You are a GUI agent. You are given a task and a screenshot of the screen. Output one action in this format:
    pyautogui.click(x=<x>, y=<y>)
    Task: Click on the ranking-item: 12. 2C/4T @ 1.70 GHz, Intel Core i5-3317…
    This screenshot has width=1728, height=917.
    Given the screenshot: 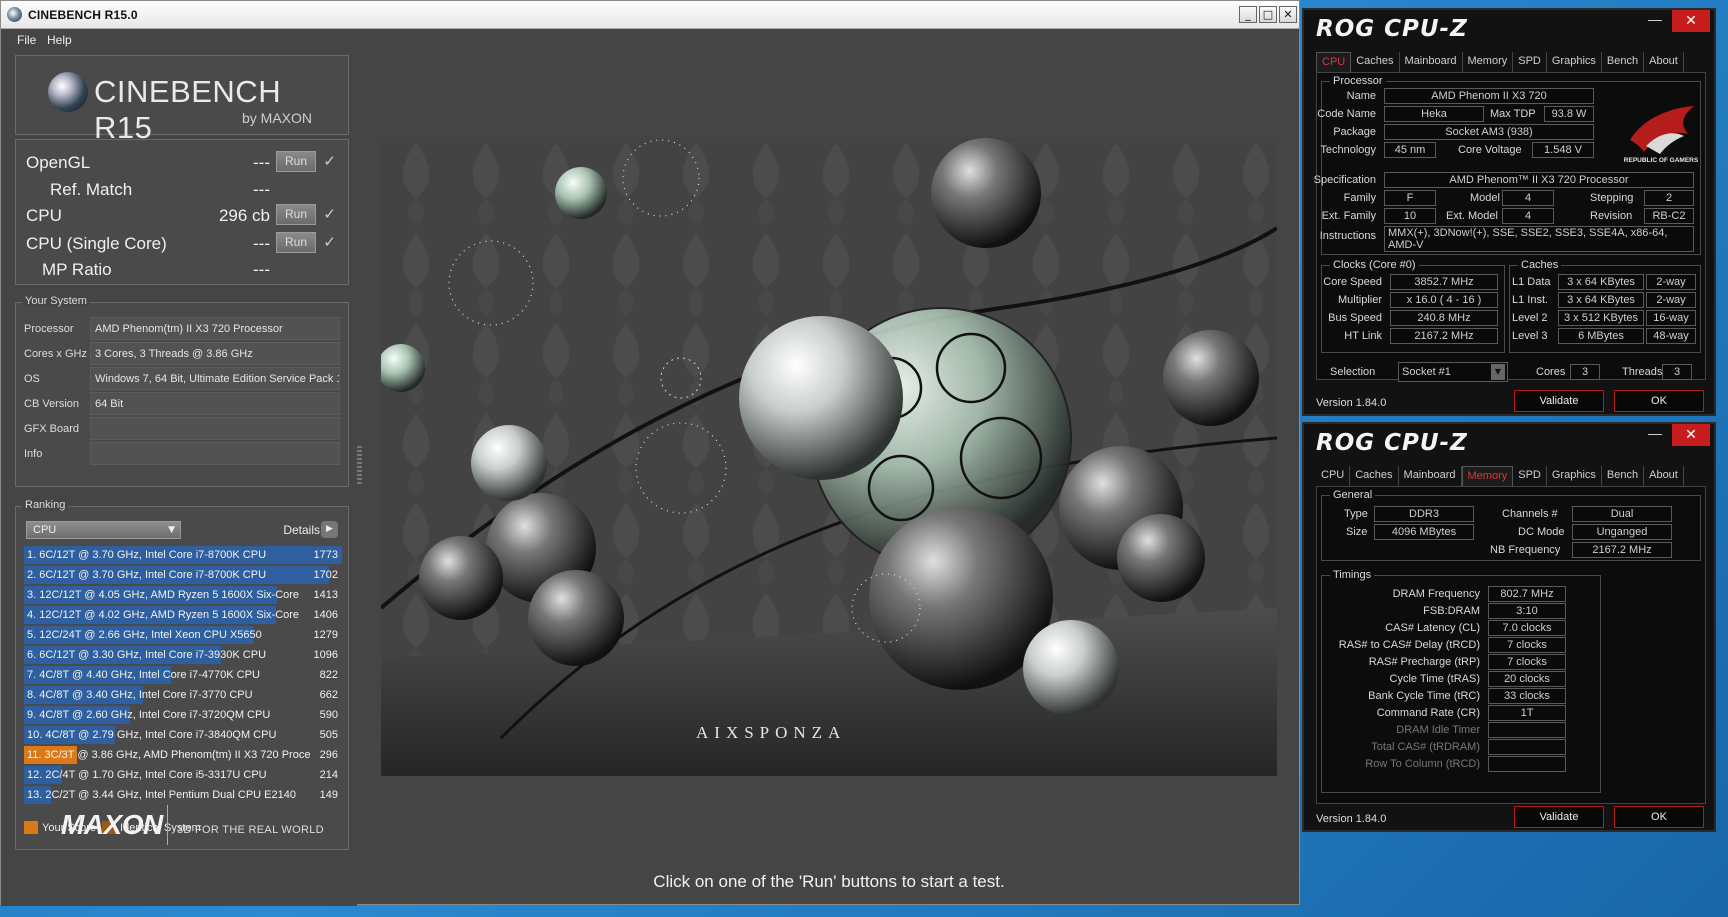 What is the action you would take?
    pyautogui.click(x=183, y=775)
    